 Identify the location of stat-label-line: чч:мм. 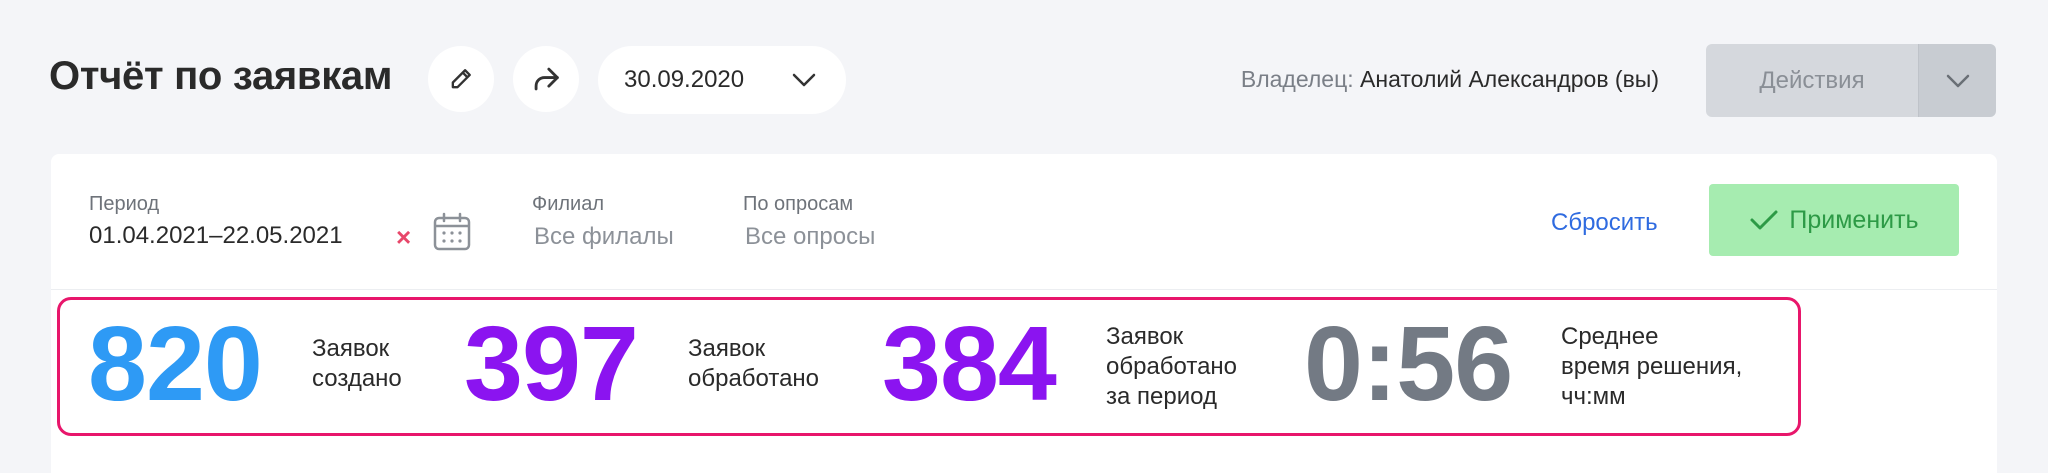
(1593, 396).